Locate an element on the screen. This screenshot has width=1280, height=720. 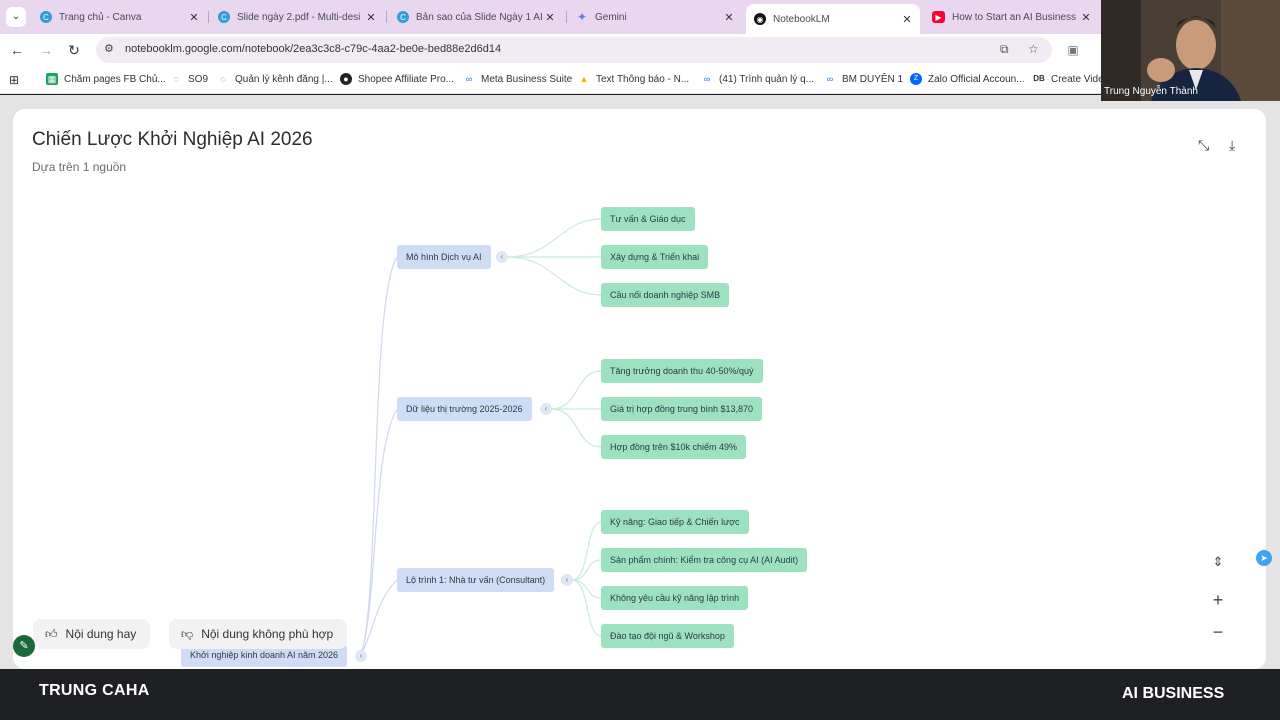
collapse-root-icon: ‹ is located at coordinates (361, 656).